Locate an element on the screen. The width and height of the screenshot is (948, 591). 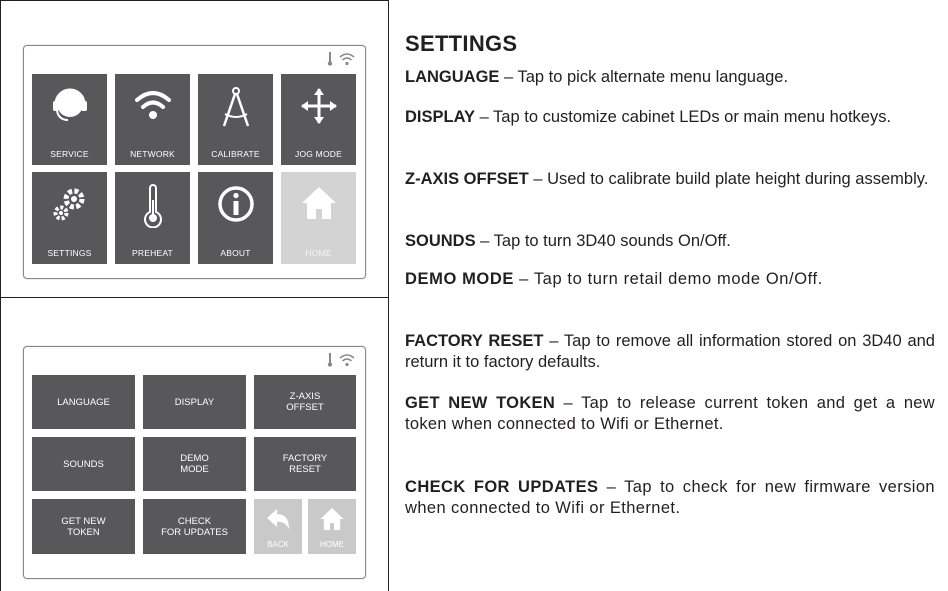
tile-label: ABOUT is located at coordinates (235, 253).